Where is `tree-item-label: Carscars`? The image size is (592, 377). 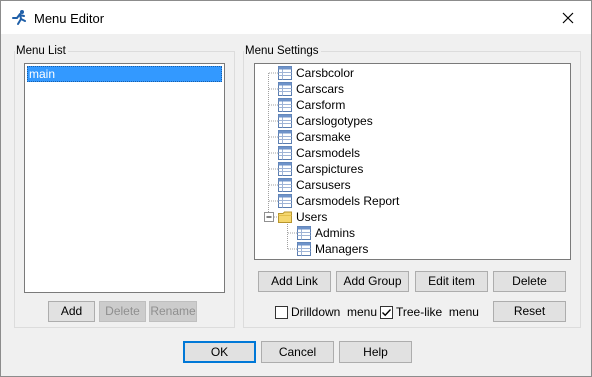
tree-item-label: Carscars is located at coordinates (320, 89).